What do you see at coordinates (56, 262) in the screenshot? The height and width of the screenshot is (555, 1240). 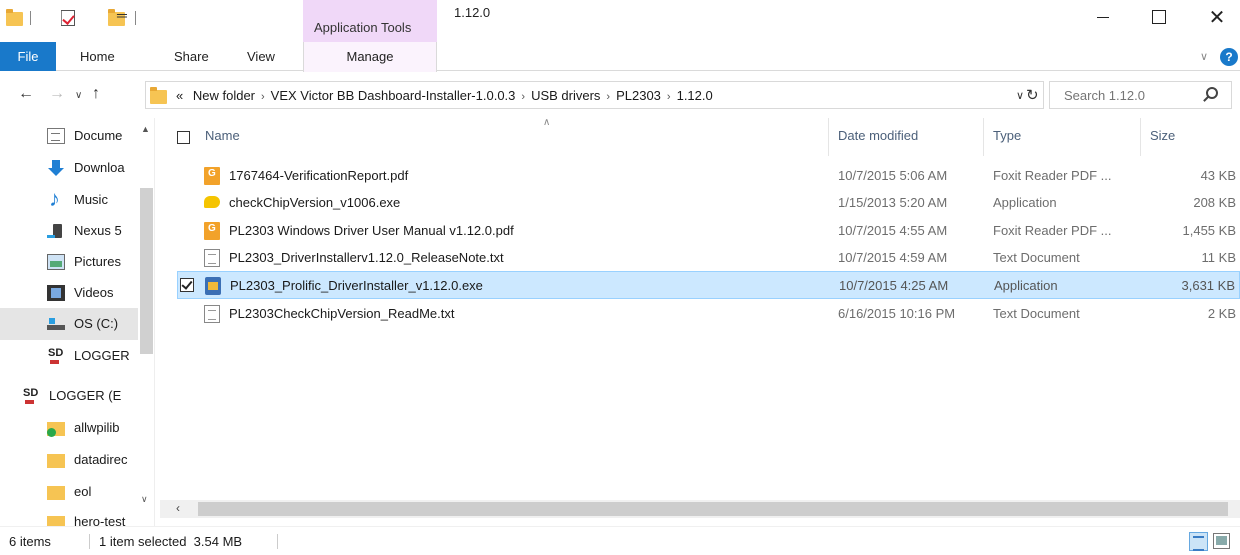 I see `pictures-icon` at bounding box center [56, 262].